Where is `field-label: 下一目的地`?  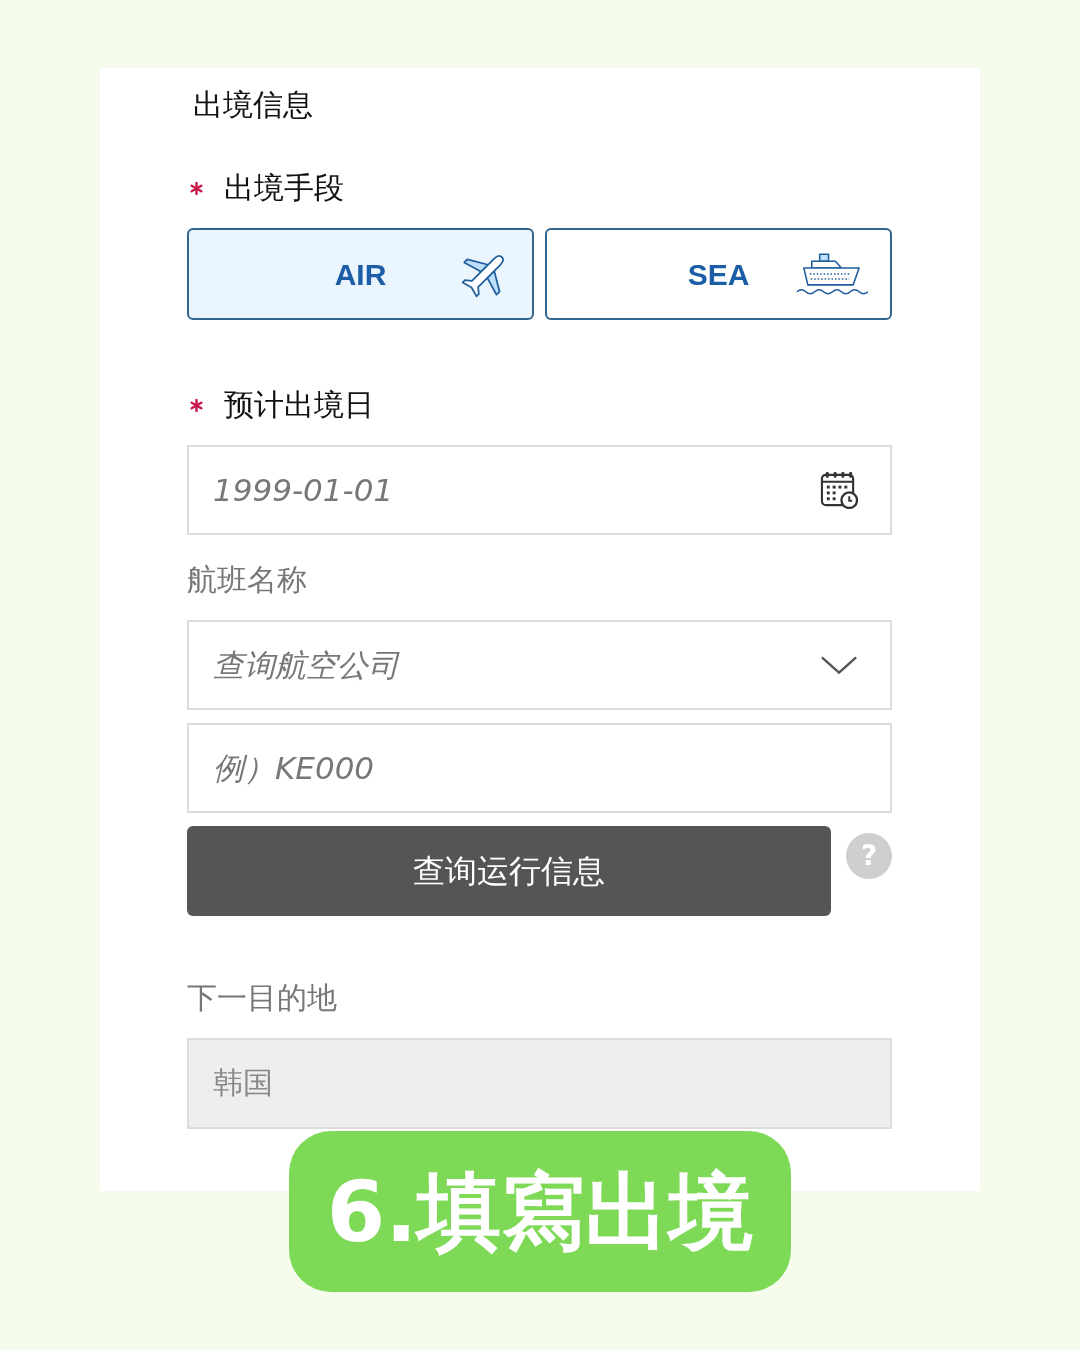 field-label: 下一目的地 is located at coordinates (262, 998).